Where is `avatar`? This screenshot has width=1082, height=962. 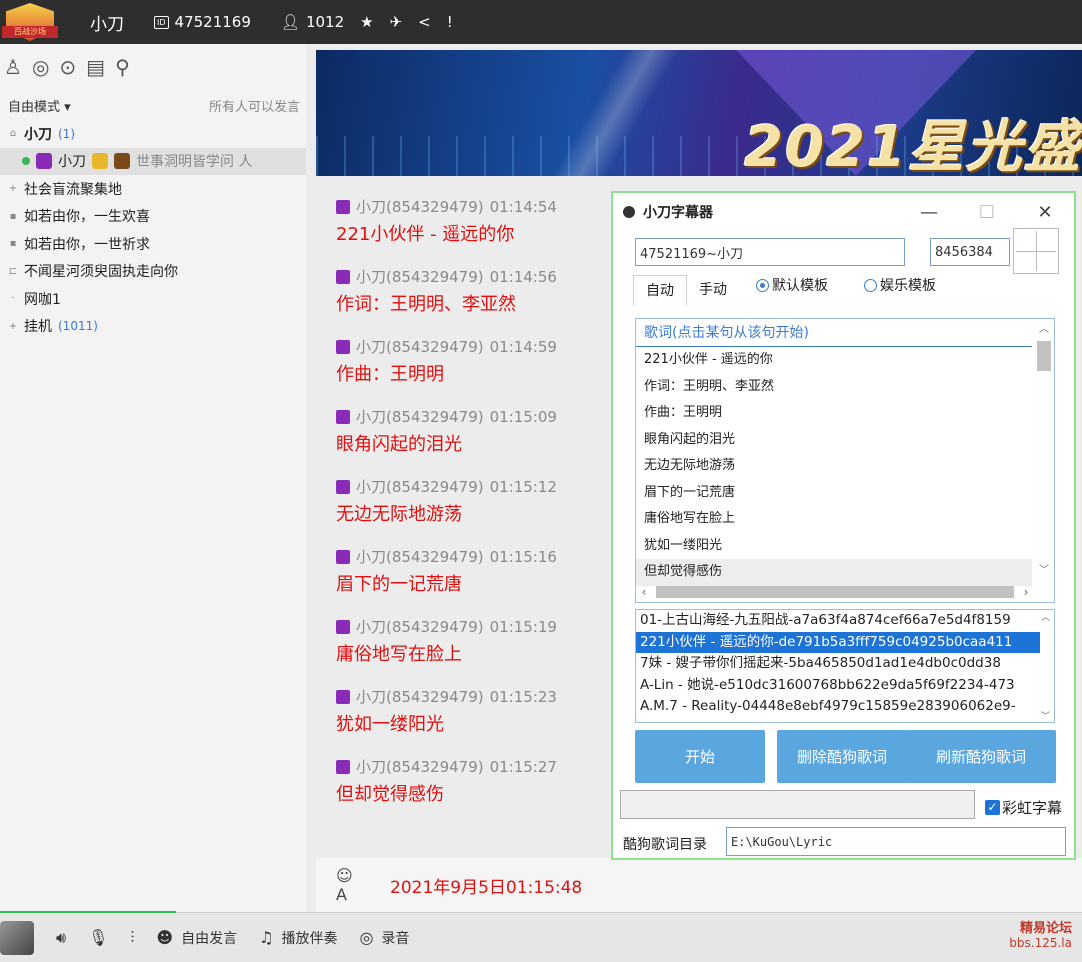
avatar is located at coordinates (17, 937).